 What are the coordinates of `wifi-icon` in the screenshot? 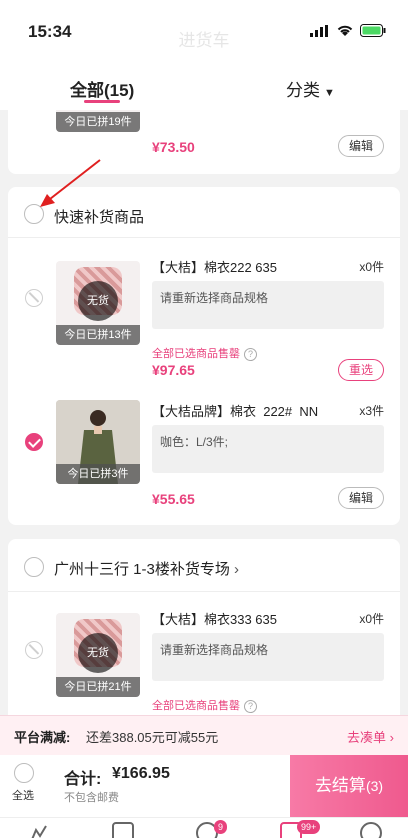 It's located at (345, 30).